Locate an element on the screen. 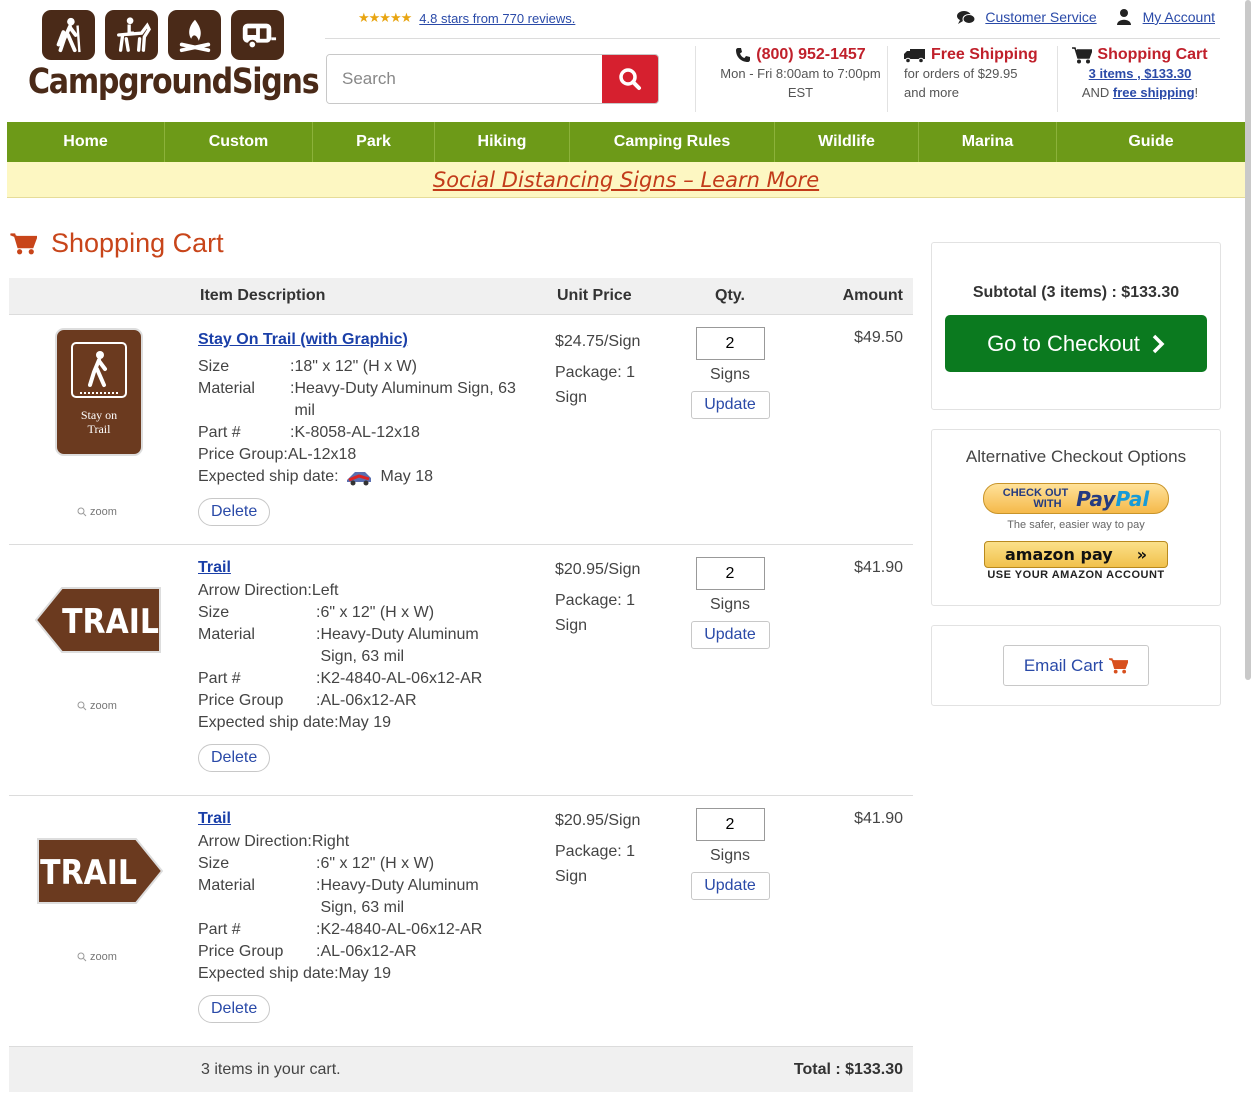 The width and height of the screenshot is (1251, 1097). table-header: Item Description Unit Price Qty. Amount is located at coordinates (461, 296).